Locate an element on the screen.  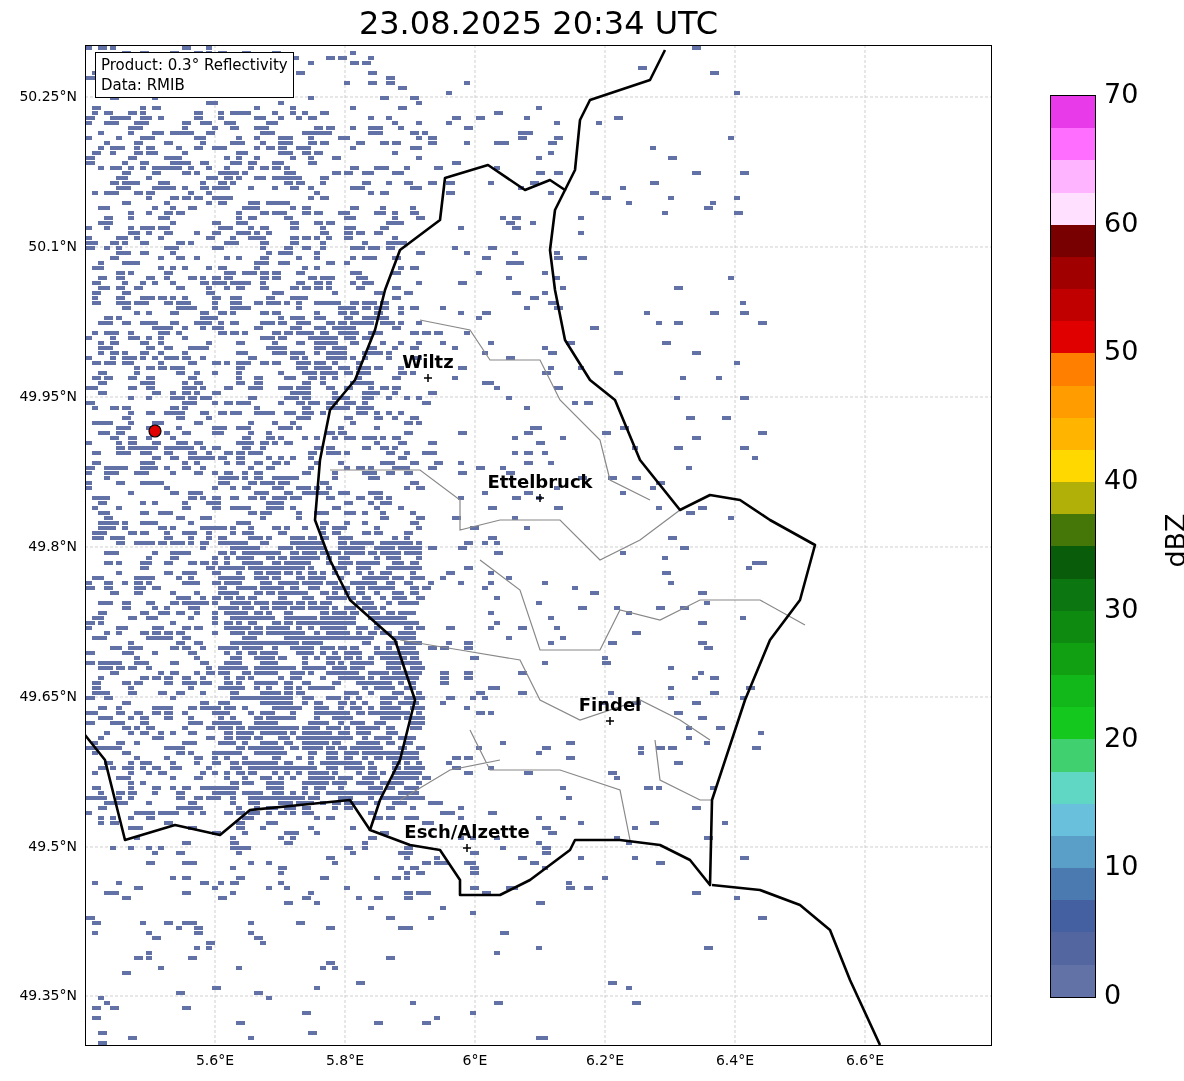
scale-tick-label: 40 is located at coordinates (1121, 480).